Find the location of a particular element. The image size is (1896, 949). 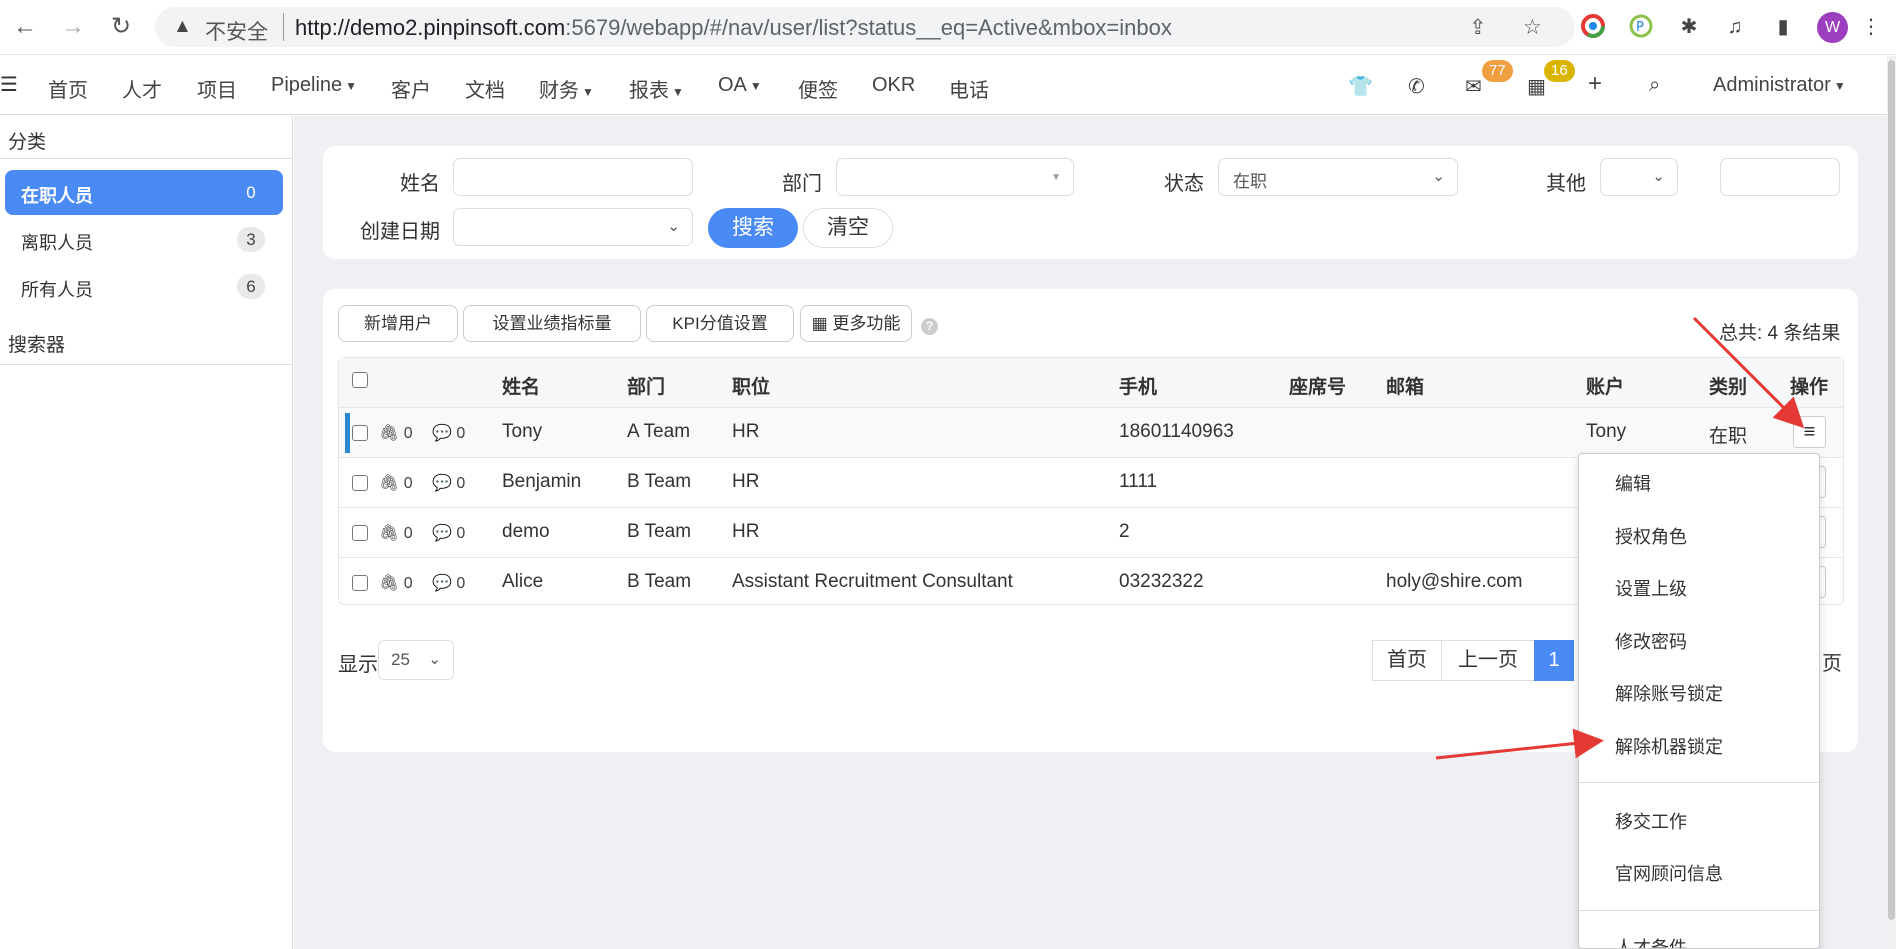

shirt-icon: 👕 is located at coordinates (1360, 86).